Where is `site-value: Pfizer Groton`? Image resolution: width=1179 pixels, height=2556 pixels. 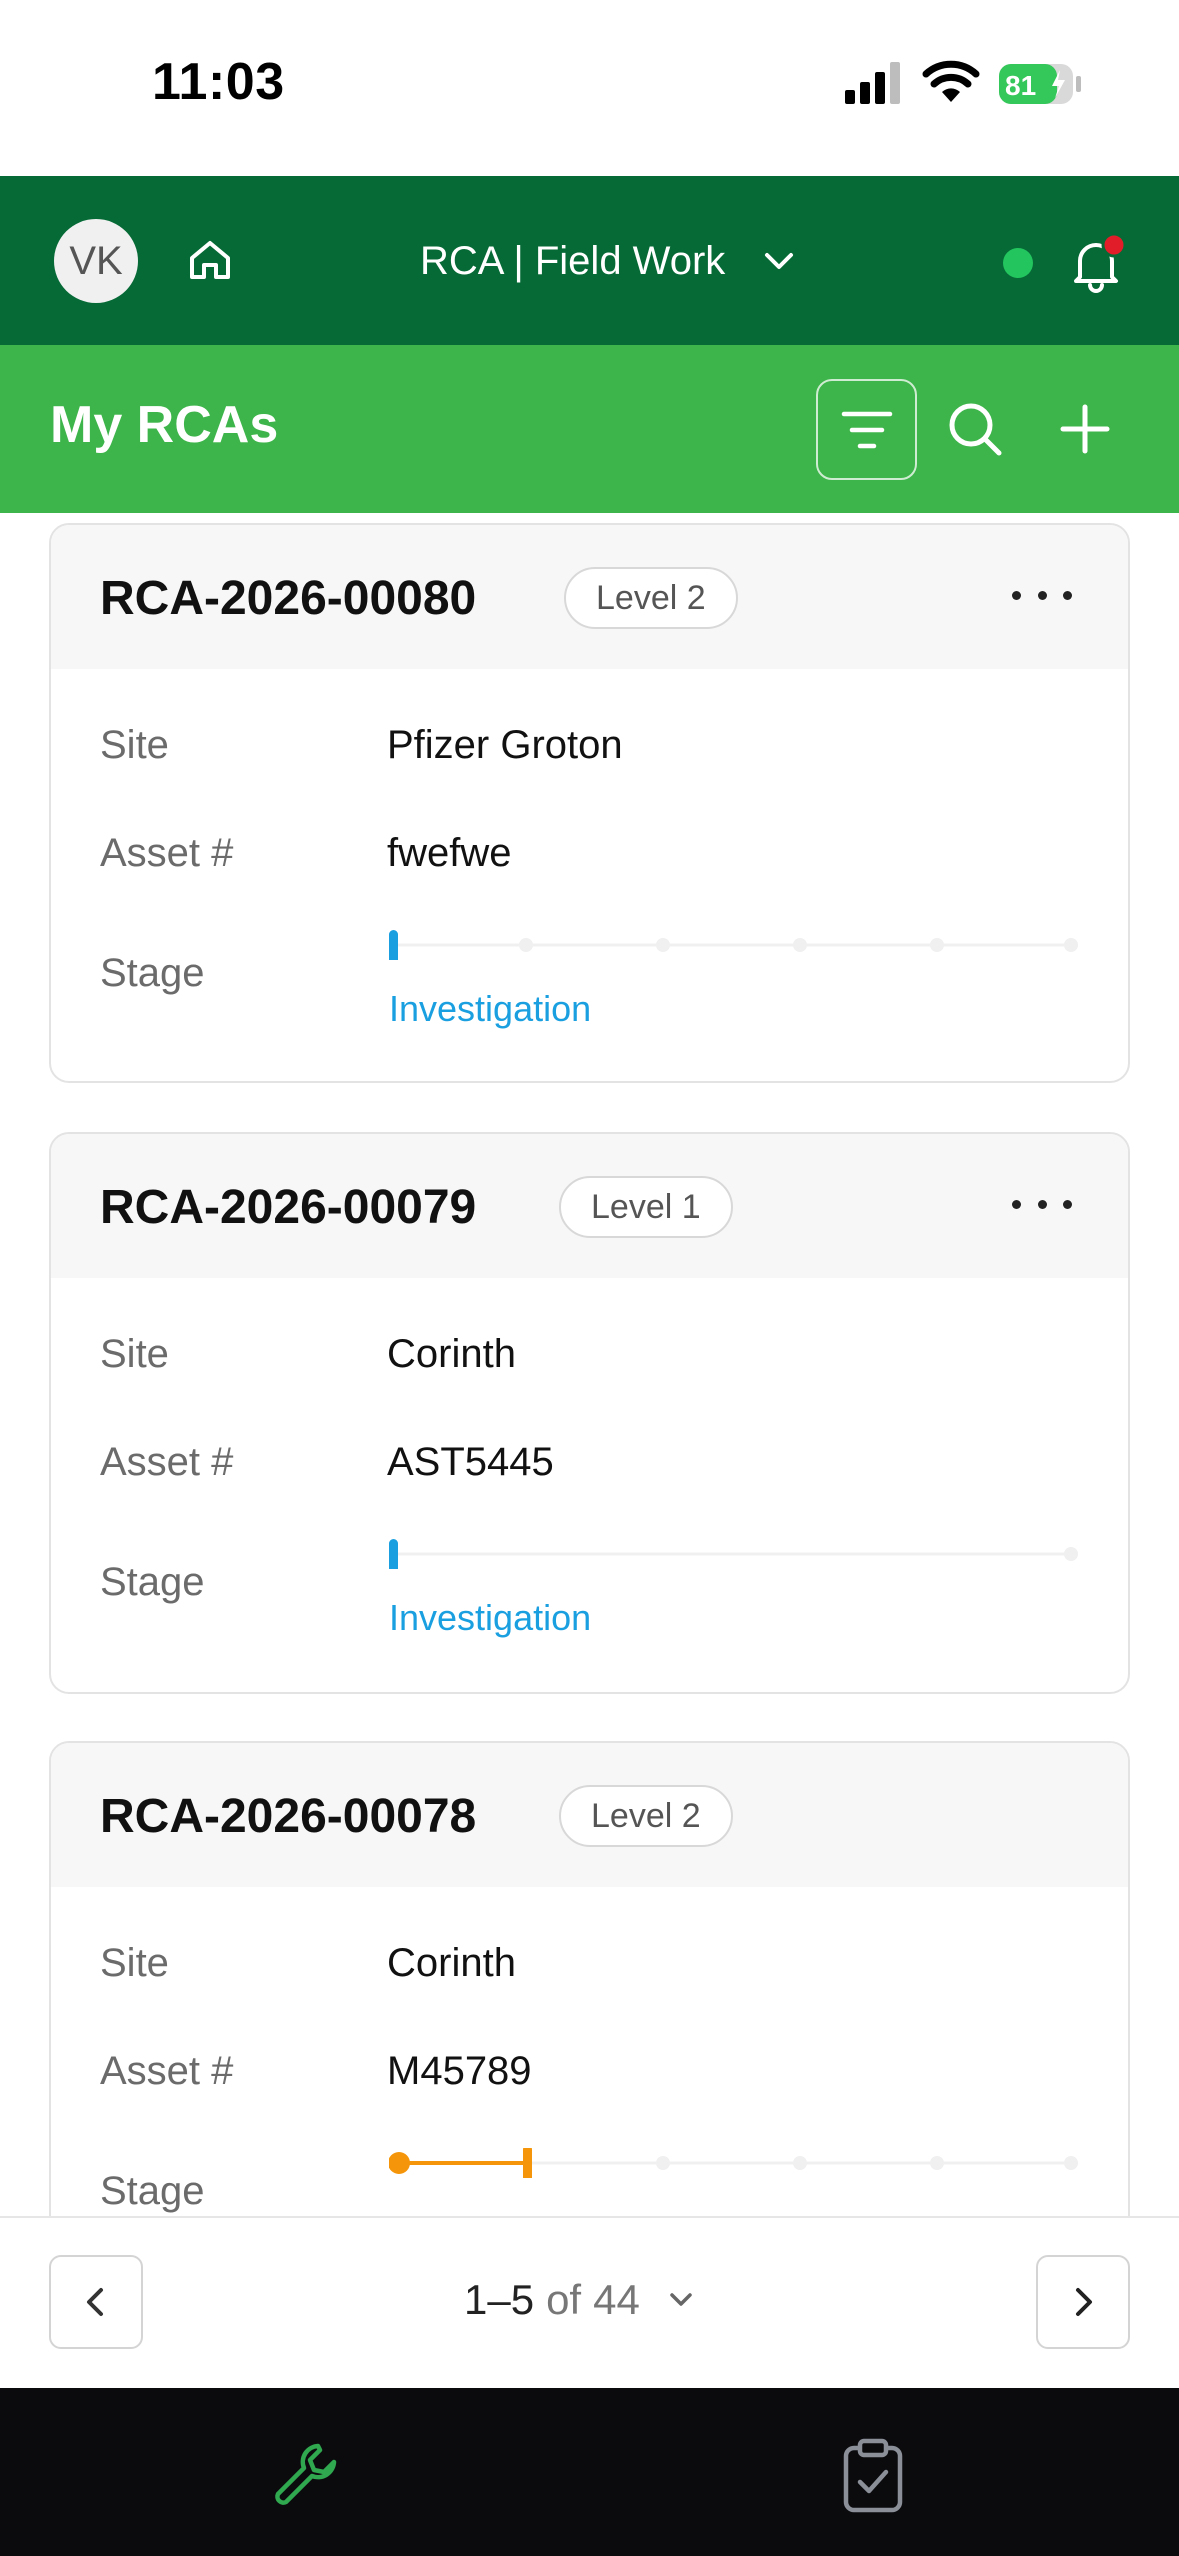 site-value: Pfizer Groton is located at coordinates (505, 745).